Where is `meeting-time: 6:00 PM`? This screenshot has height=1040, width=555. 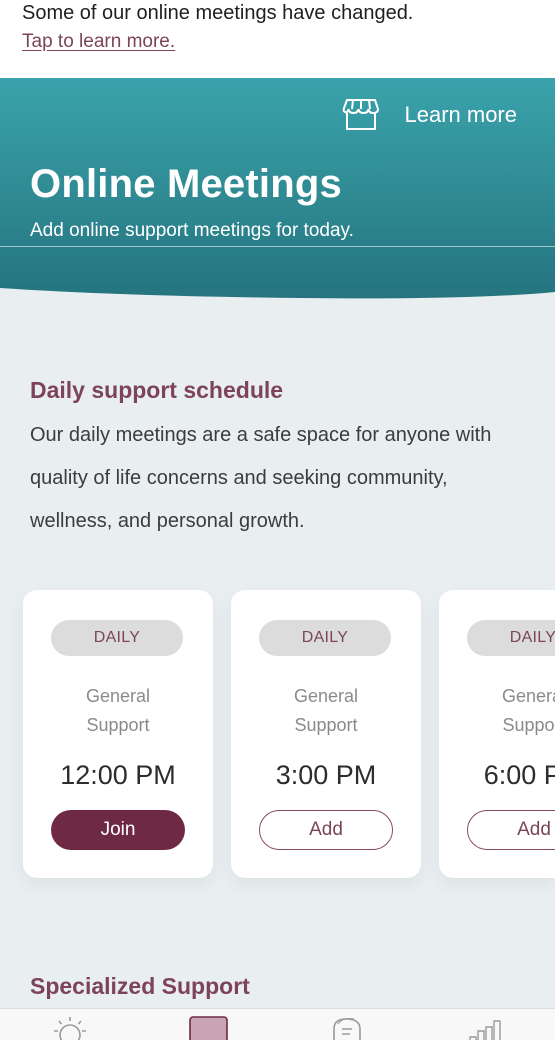
meeting-time: 6:00 PM is located at coordinates (519, 775).